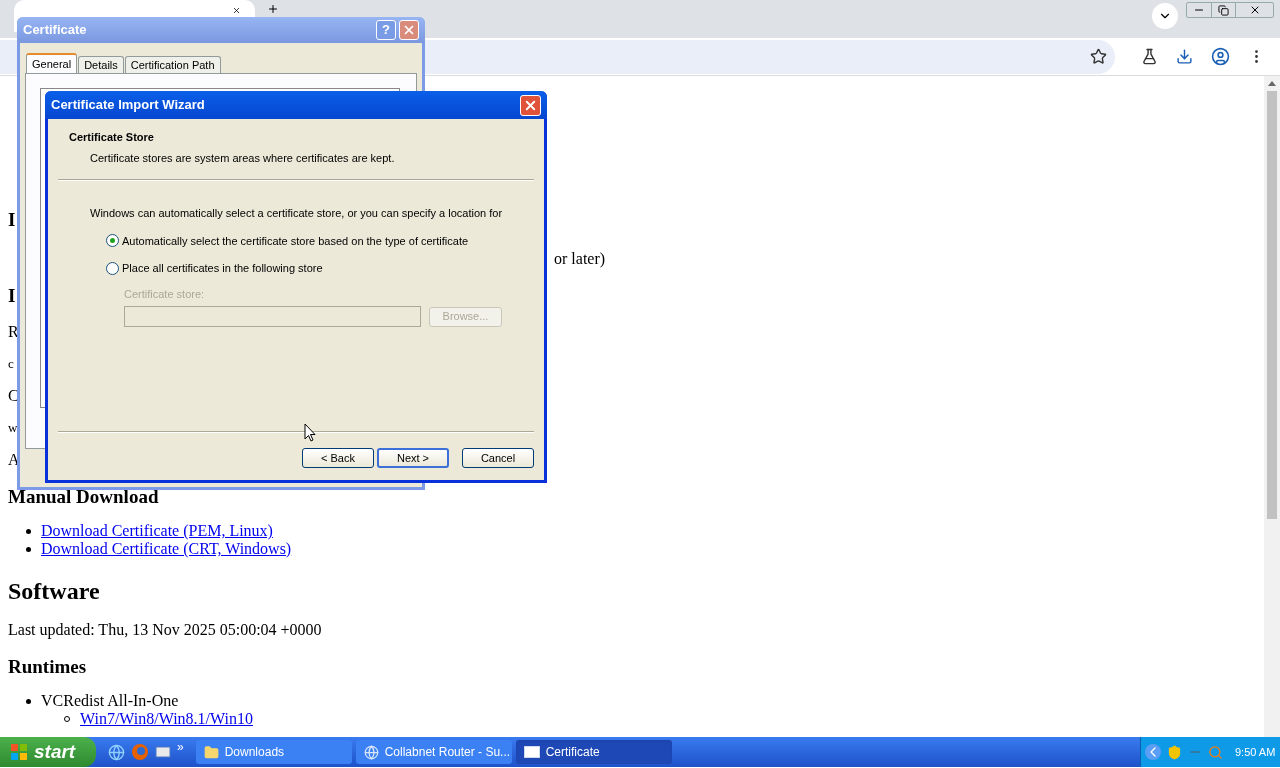  What do you see at coordinates (165, 629) in the screenshot?
I see `page-text: Last updated: Thu, 13 Nov 2025 05:00:04 +0000` at bounding box center [165, 629].